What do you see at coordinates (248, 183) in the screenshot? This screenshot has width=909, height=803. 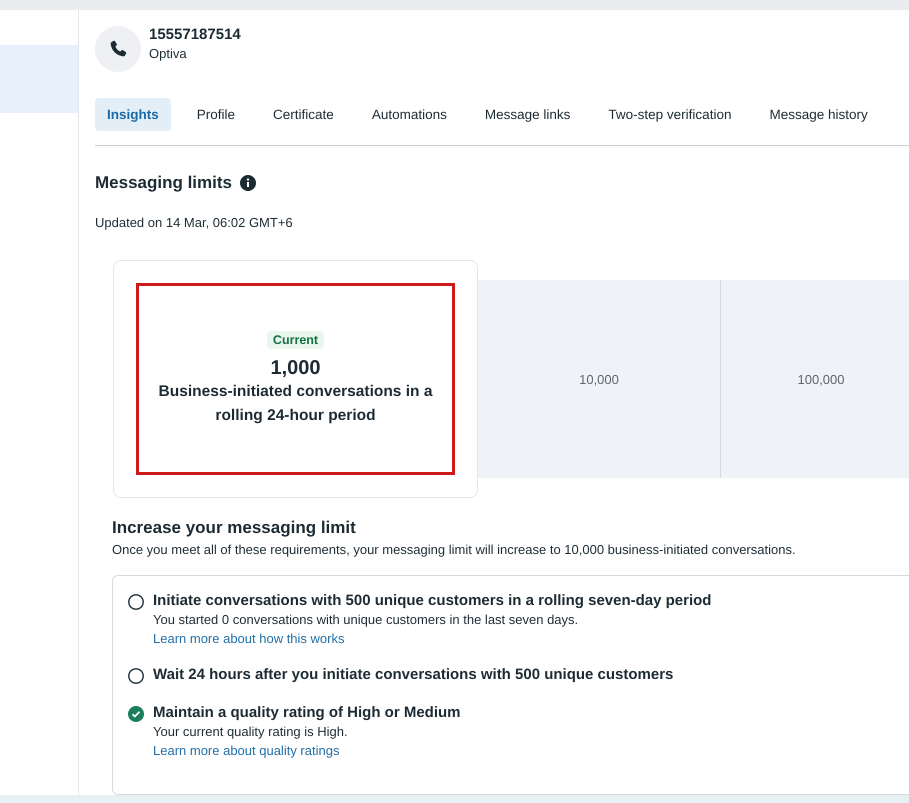 I see `info-icon` at bounding box center [248, 183].